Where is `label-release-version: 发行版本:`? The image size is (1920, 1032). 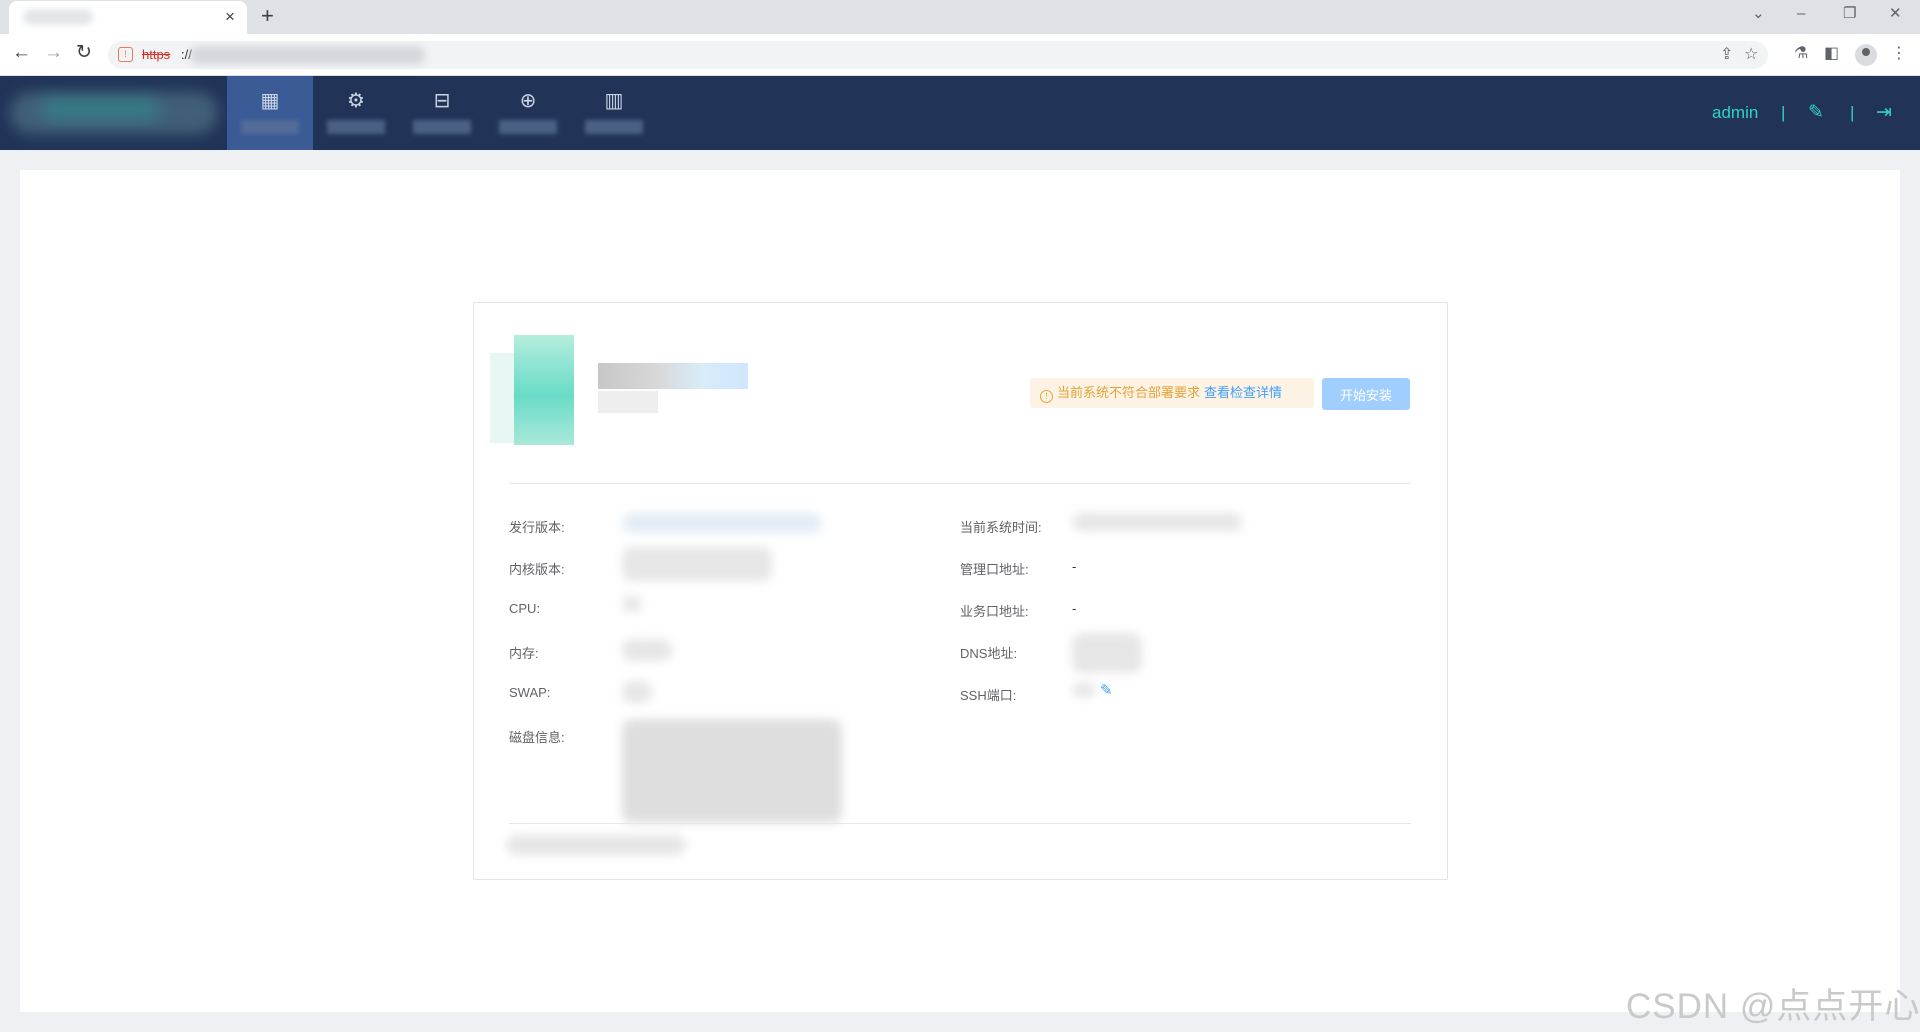
label-release-version: 发行版本: is located at coordinates (537, 527).